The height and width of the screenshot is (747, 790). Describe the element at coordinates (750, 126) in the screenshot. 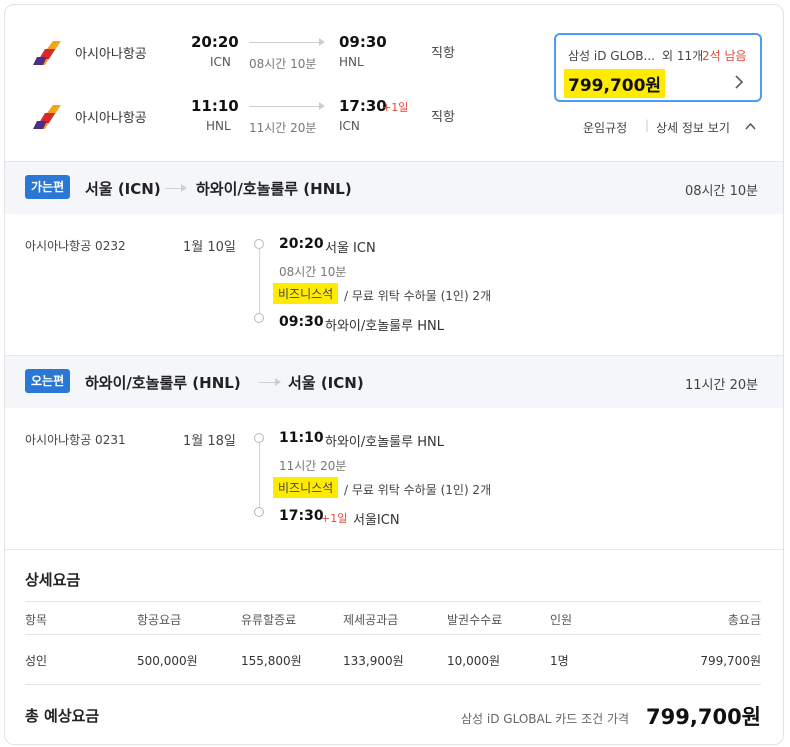

I see `chevron-up-icon` at that location.